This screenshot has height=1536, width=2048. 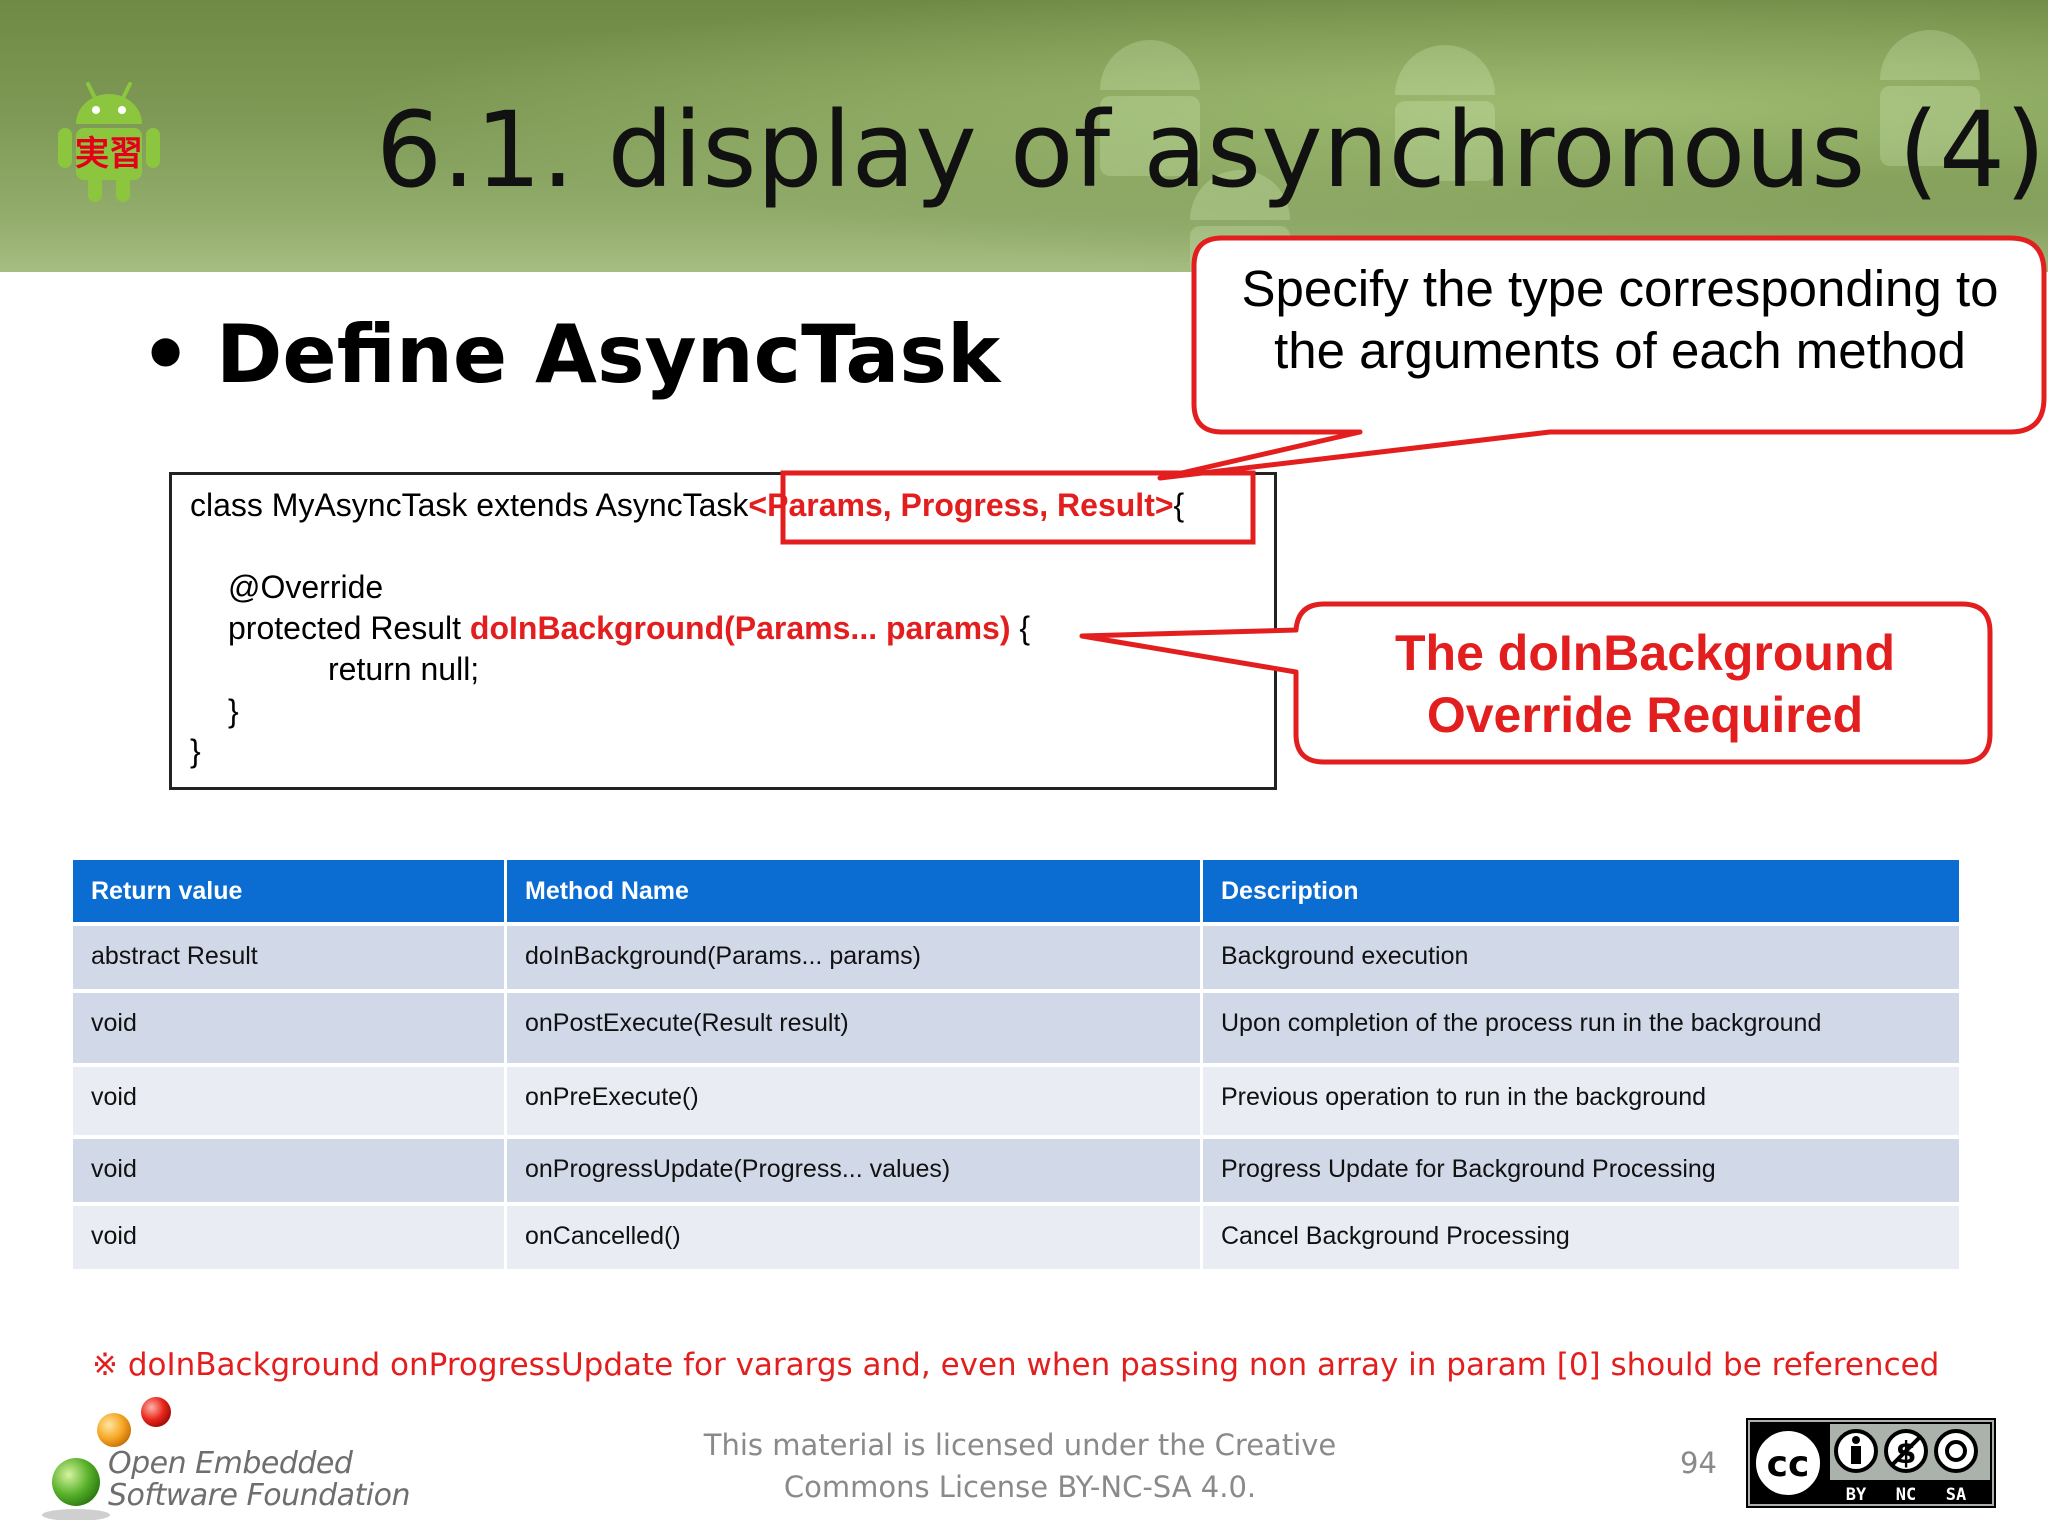 I want to click on oesf-line2: Software Foundation, so click(x=259, y=1495).